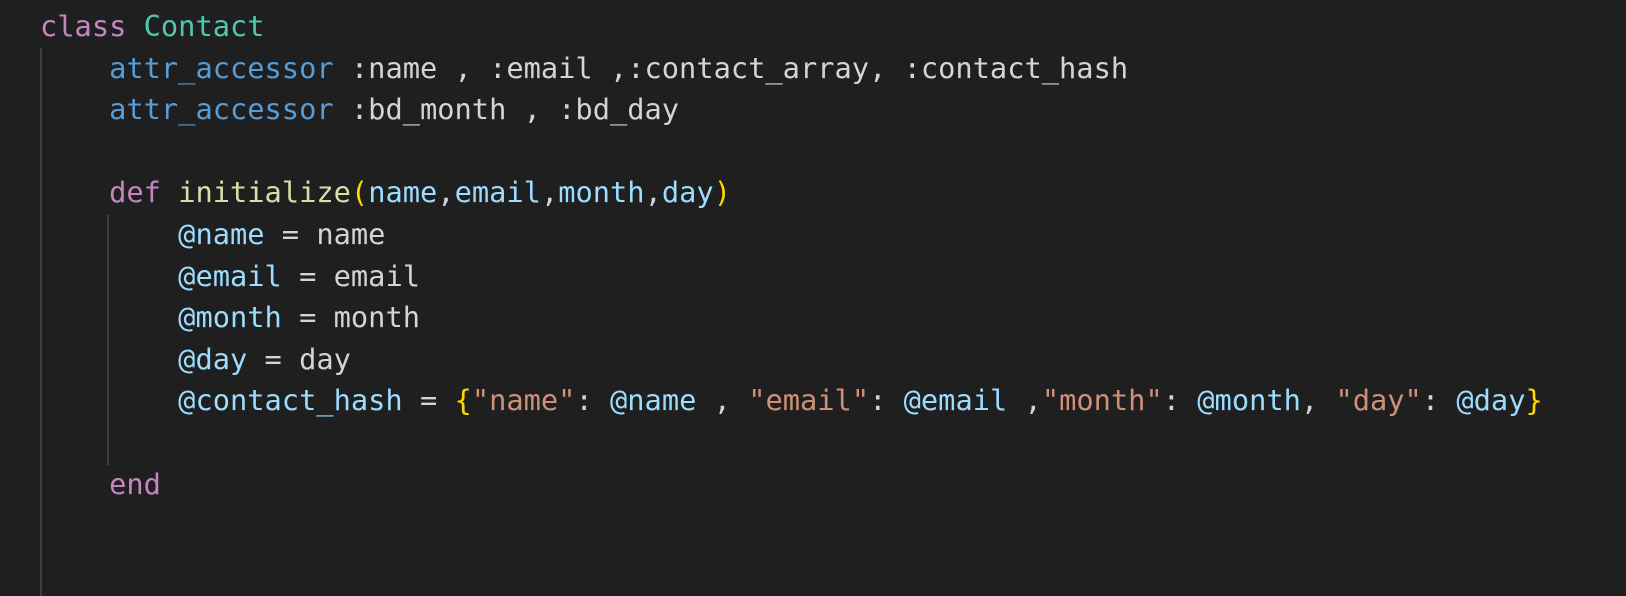 The height and width of the screenshot is (596, 1626). I want to click on code-token: end, so click(135, 483).